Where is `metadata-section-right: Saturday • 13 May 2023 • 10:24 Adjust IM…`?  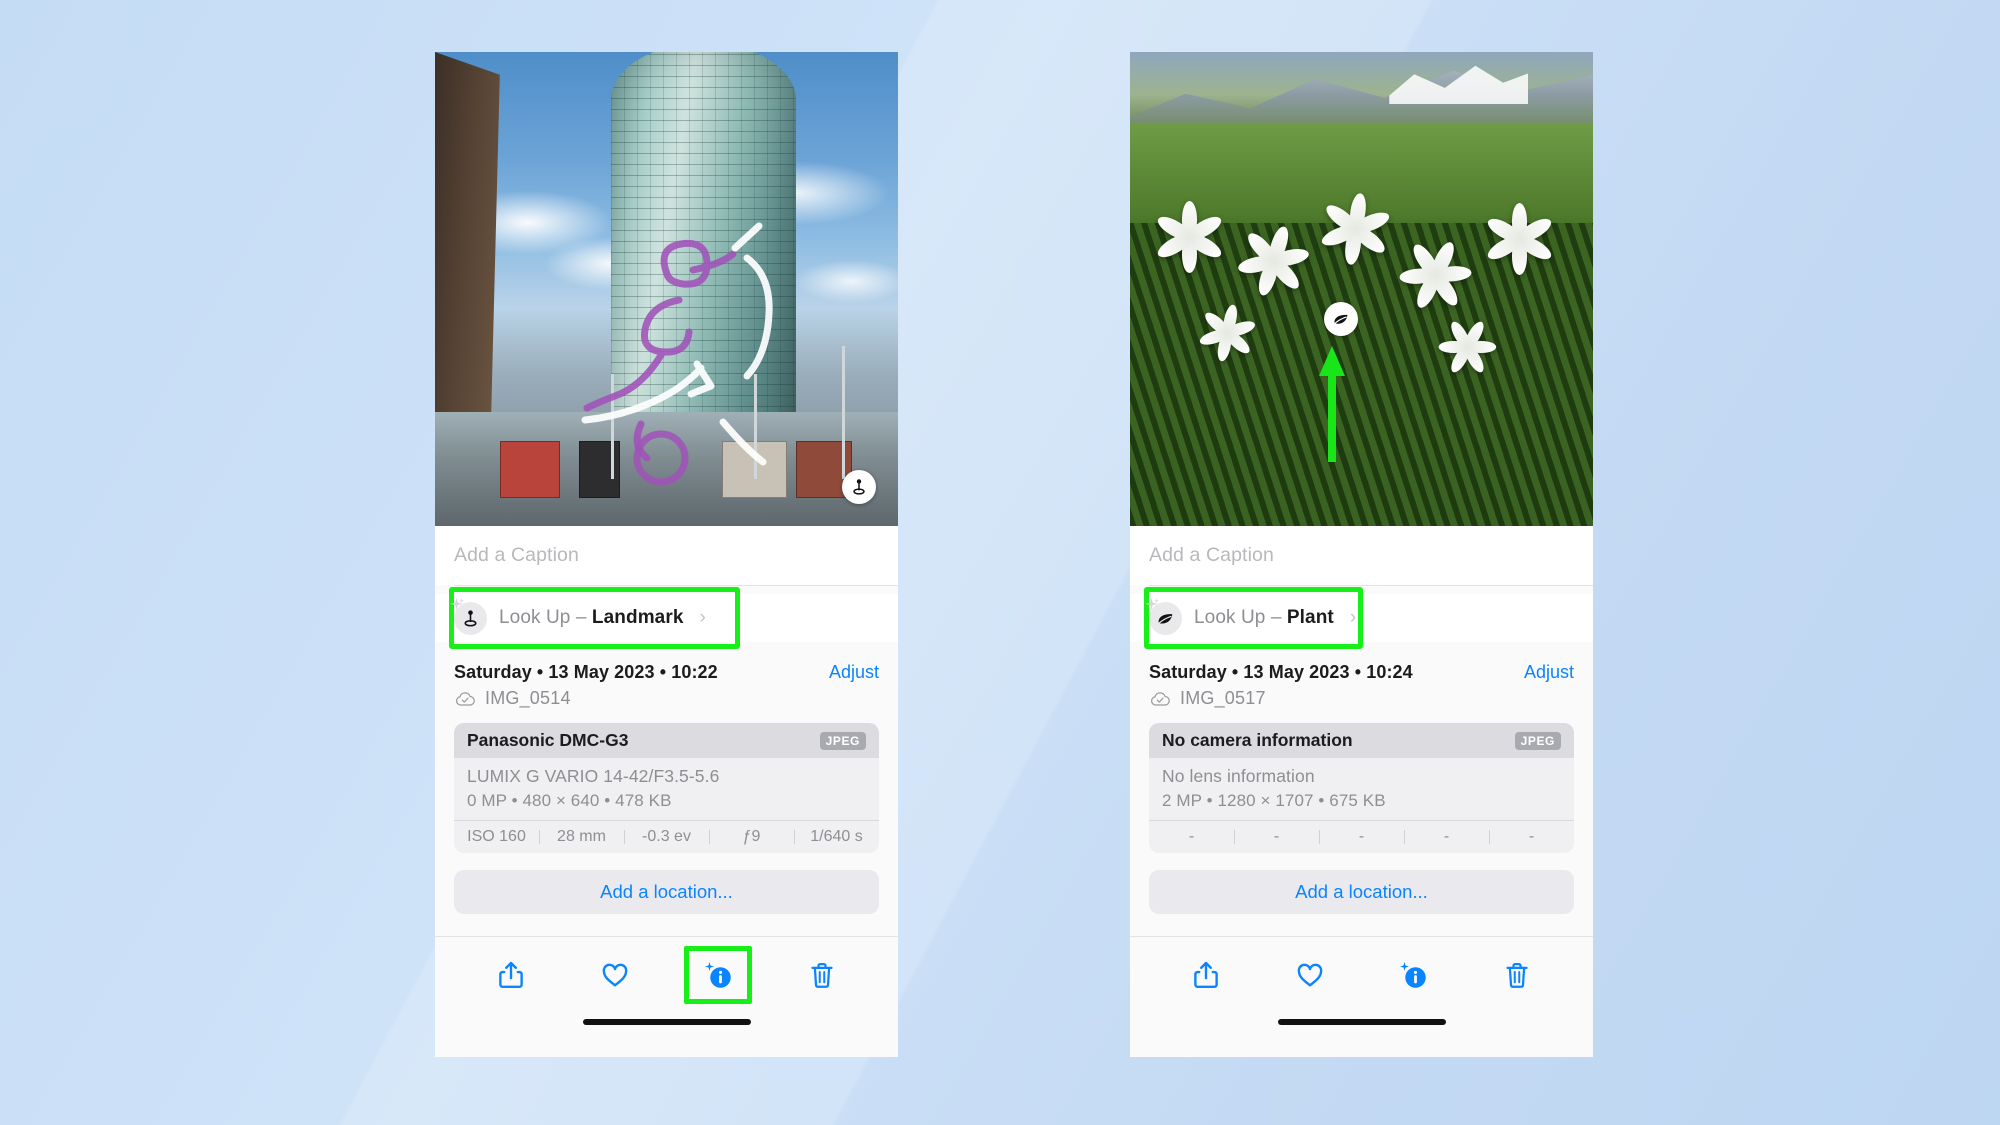 metadata-section-right: Saturday • 13 May 2023 • 10:24 Adjust IM… is located at coordinates (1361, 751).